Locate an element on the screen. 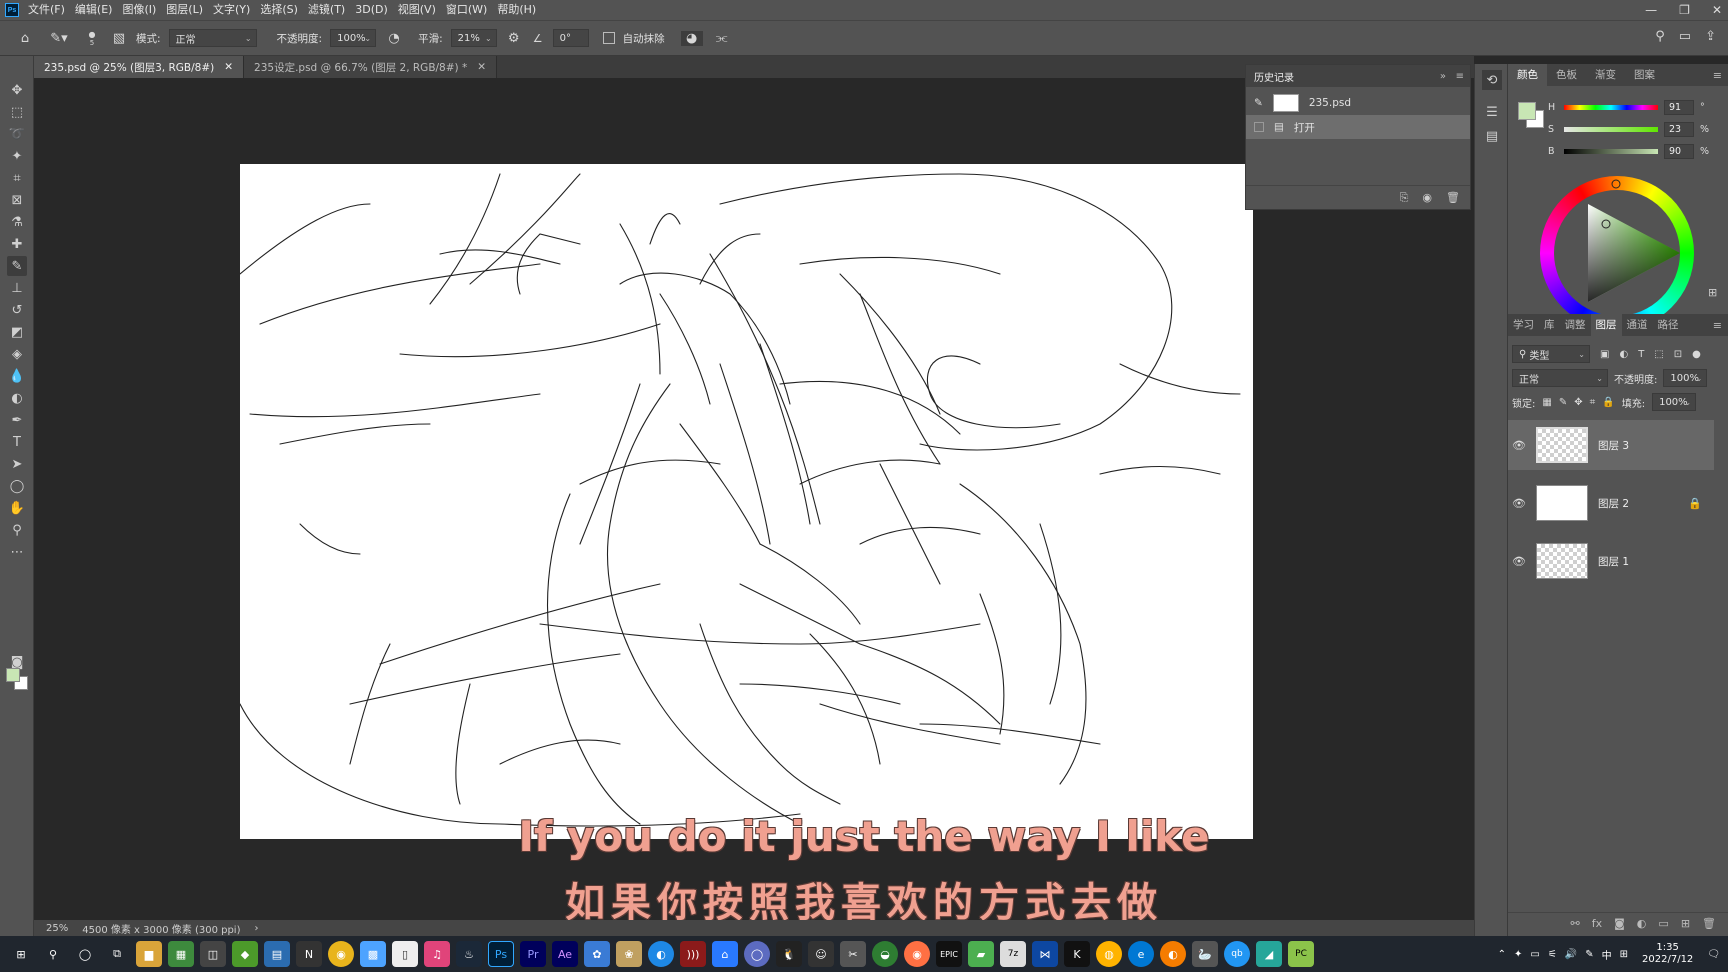  more-tools-icon: ⋯ is located at coordinates (17, 552).